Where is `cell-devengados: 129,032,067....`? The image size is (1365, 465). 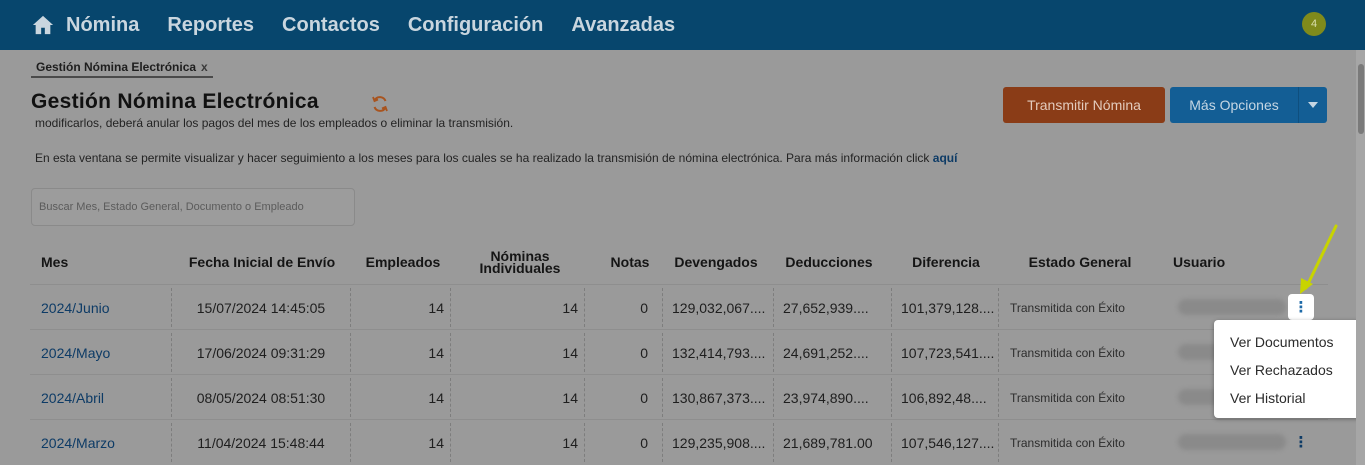 cell-devengados: 129,032,067.... is located at coordinates (719, 307).